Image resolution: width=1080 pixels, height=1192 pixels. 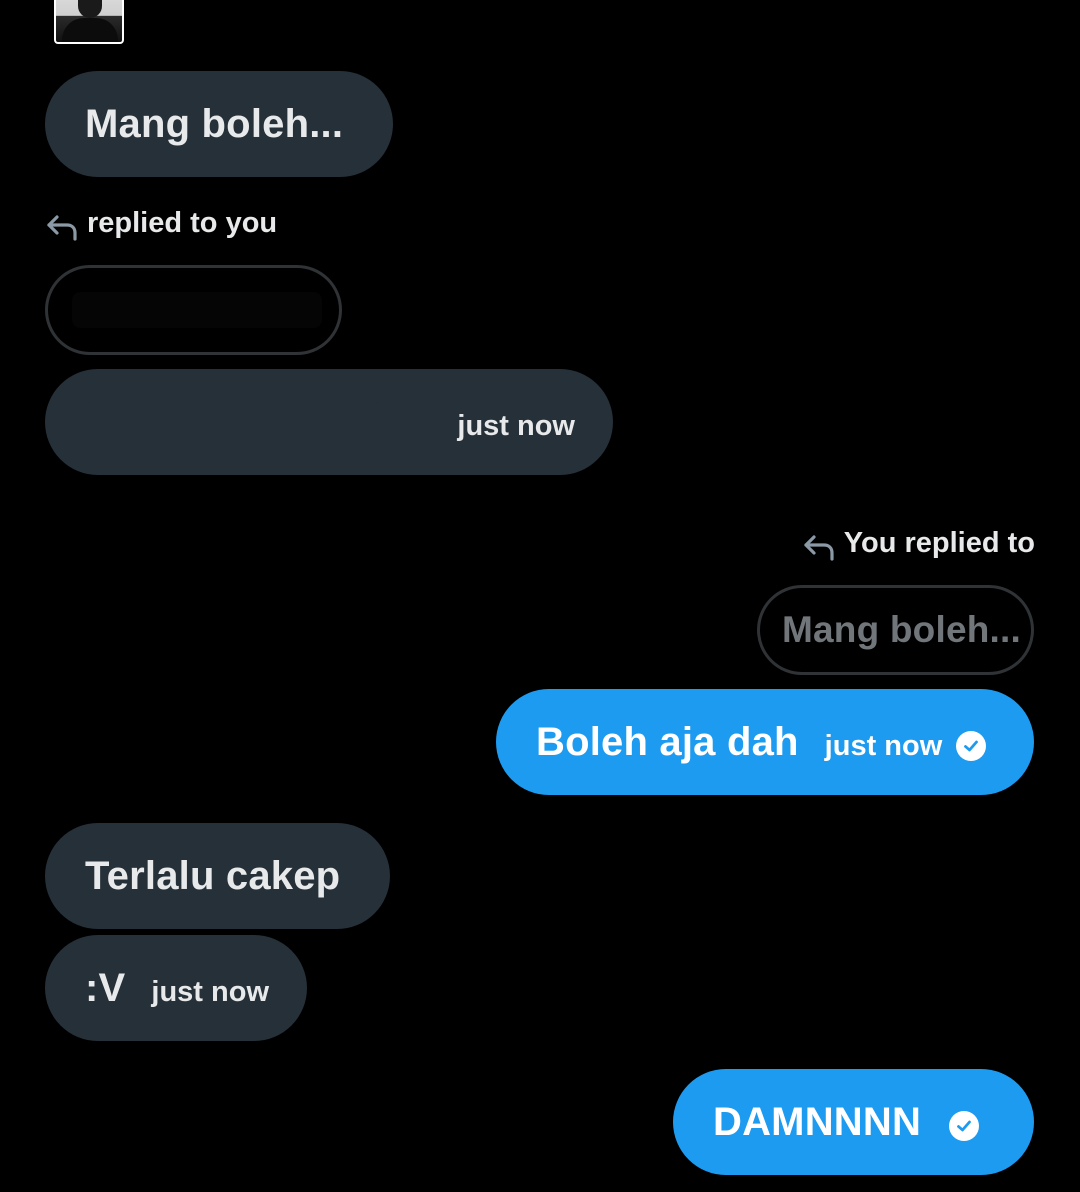 I want to click on message-text: DAMNNNN, so click(x=817, y=1121).